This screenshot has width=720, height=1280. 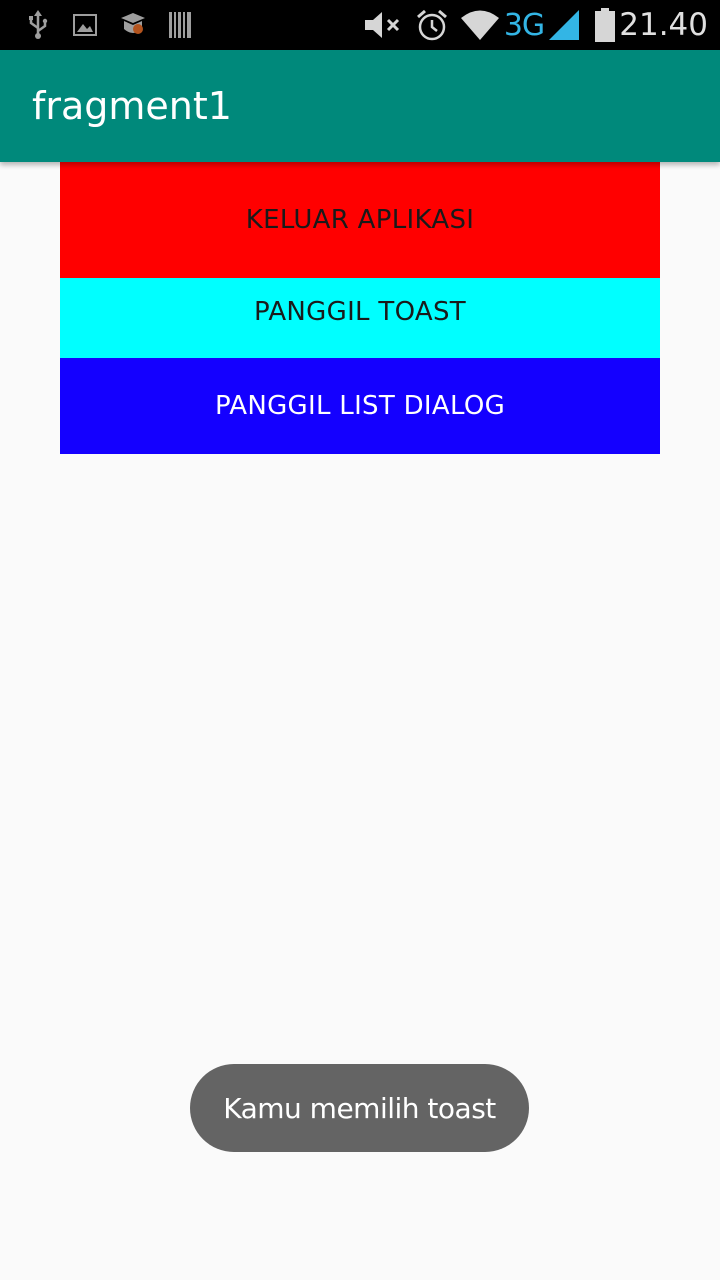 I want to click on panggil-toast-button: PANGGIL TOAST, so click(x=360, y=318).